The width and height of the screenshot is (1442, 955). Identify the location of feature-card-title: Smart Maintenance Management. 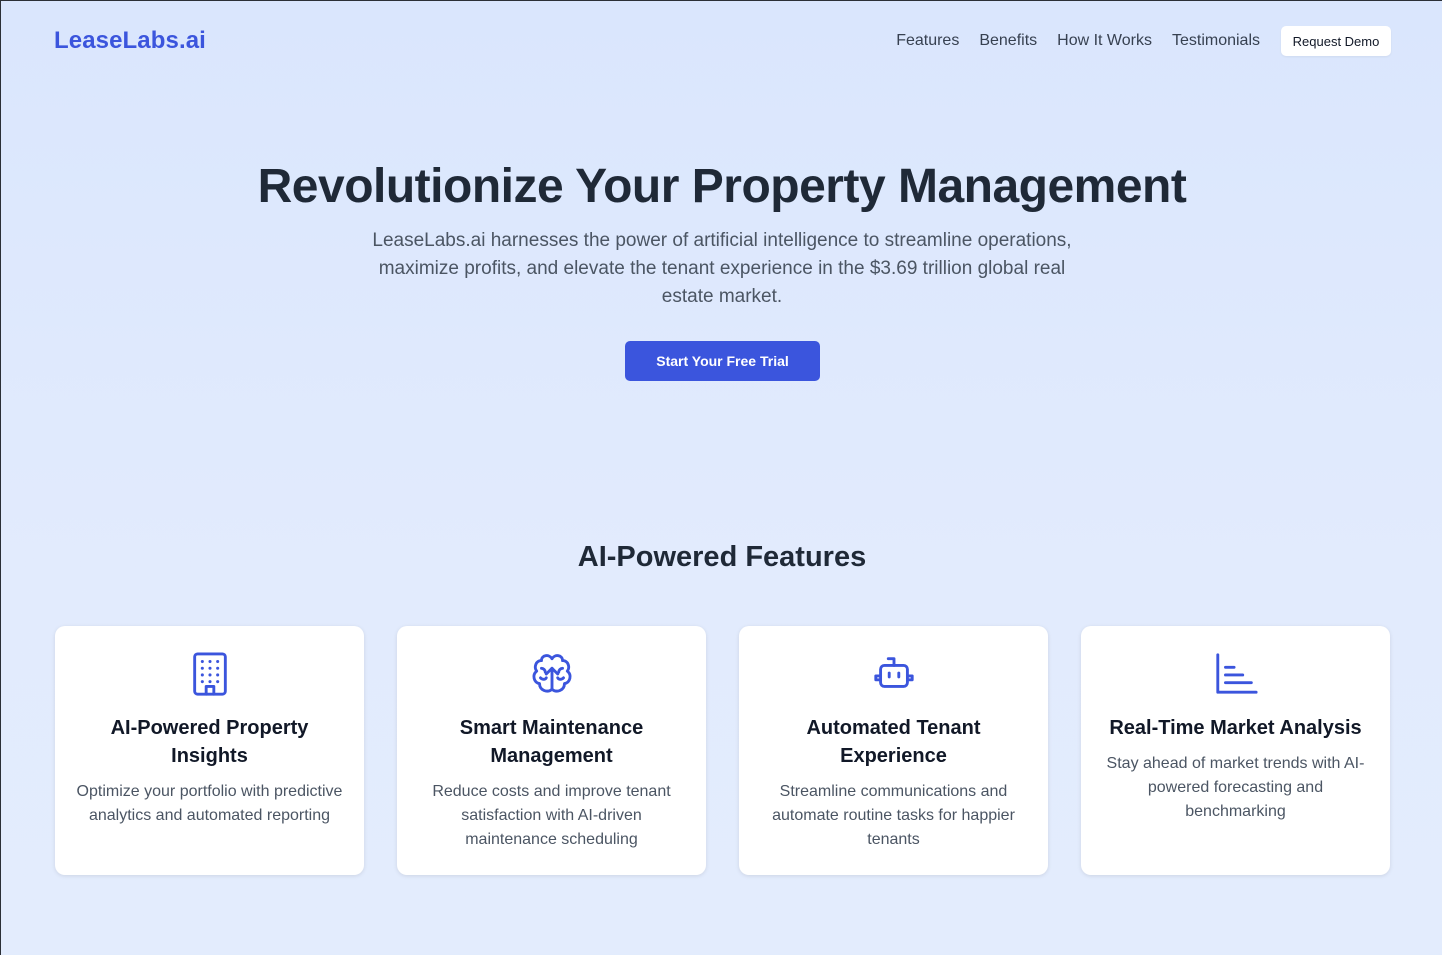
(551, 742).